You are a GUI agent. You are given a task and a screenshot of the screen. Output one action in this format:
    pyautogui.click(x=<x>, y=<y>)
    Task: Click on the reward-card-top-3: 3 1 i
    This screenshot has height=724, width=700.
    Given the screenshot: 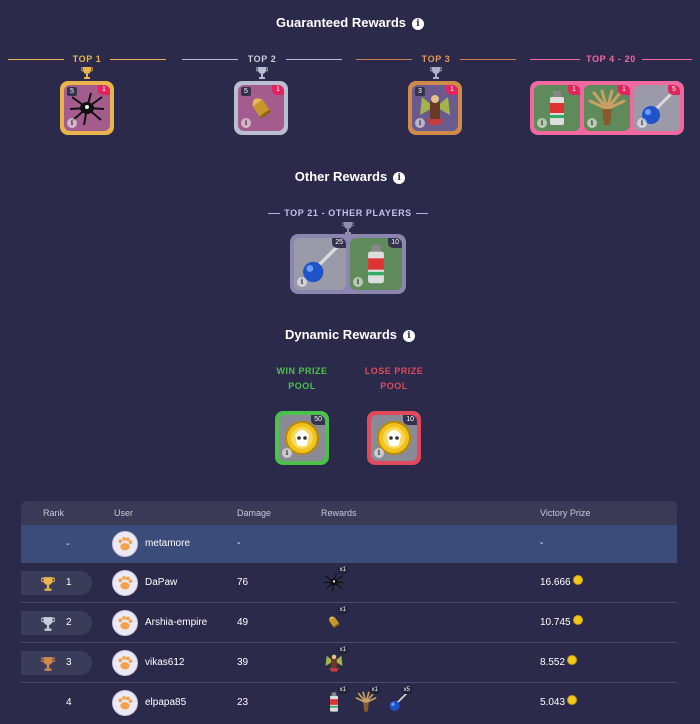 What is the action you would take?
    pyautogui.click(x=435, y=108)
    